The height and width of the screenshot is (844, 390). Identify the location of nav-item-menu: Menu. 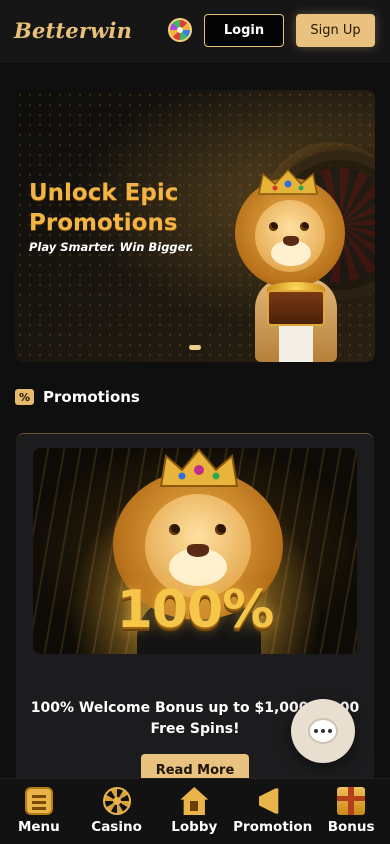
(39, 811).